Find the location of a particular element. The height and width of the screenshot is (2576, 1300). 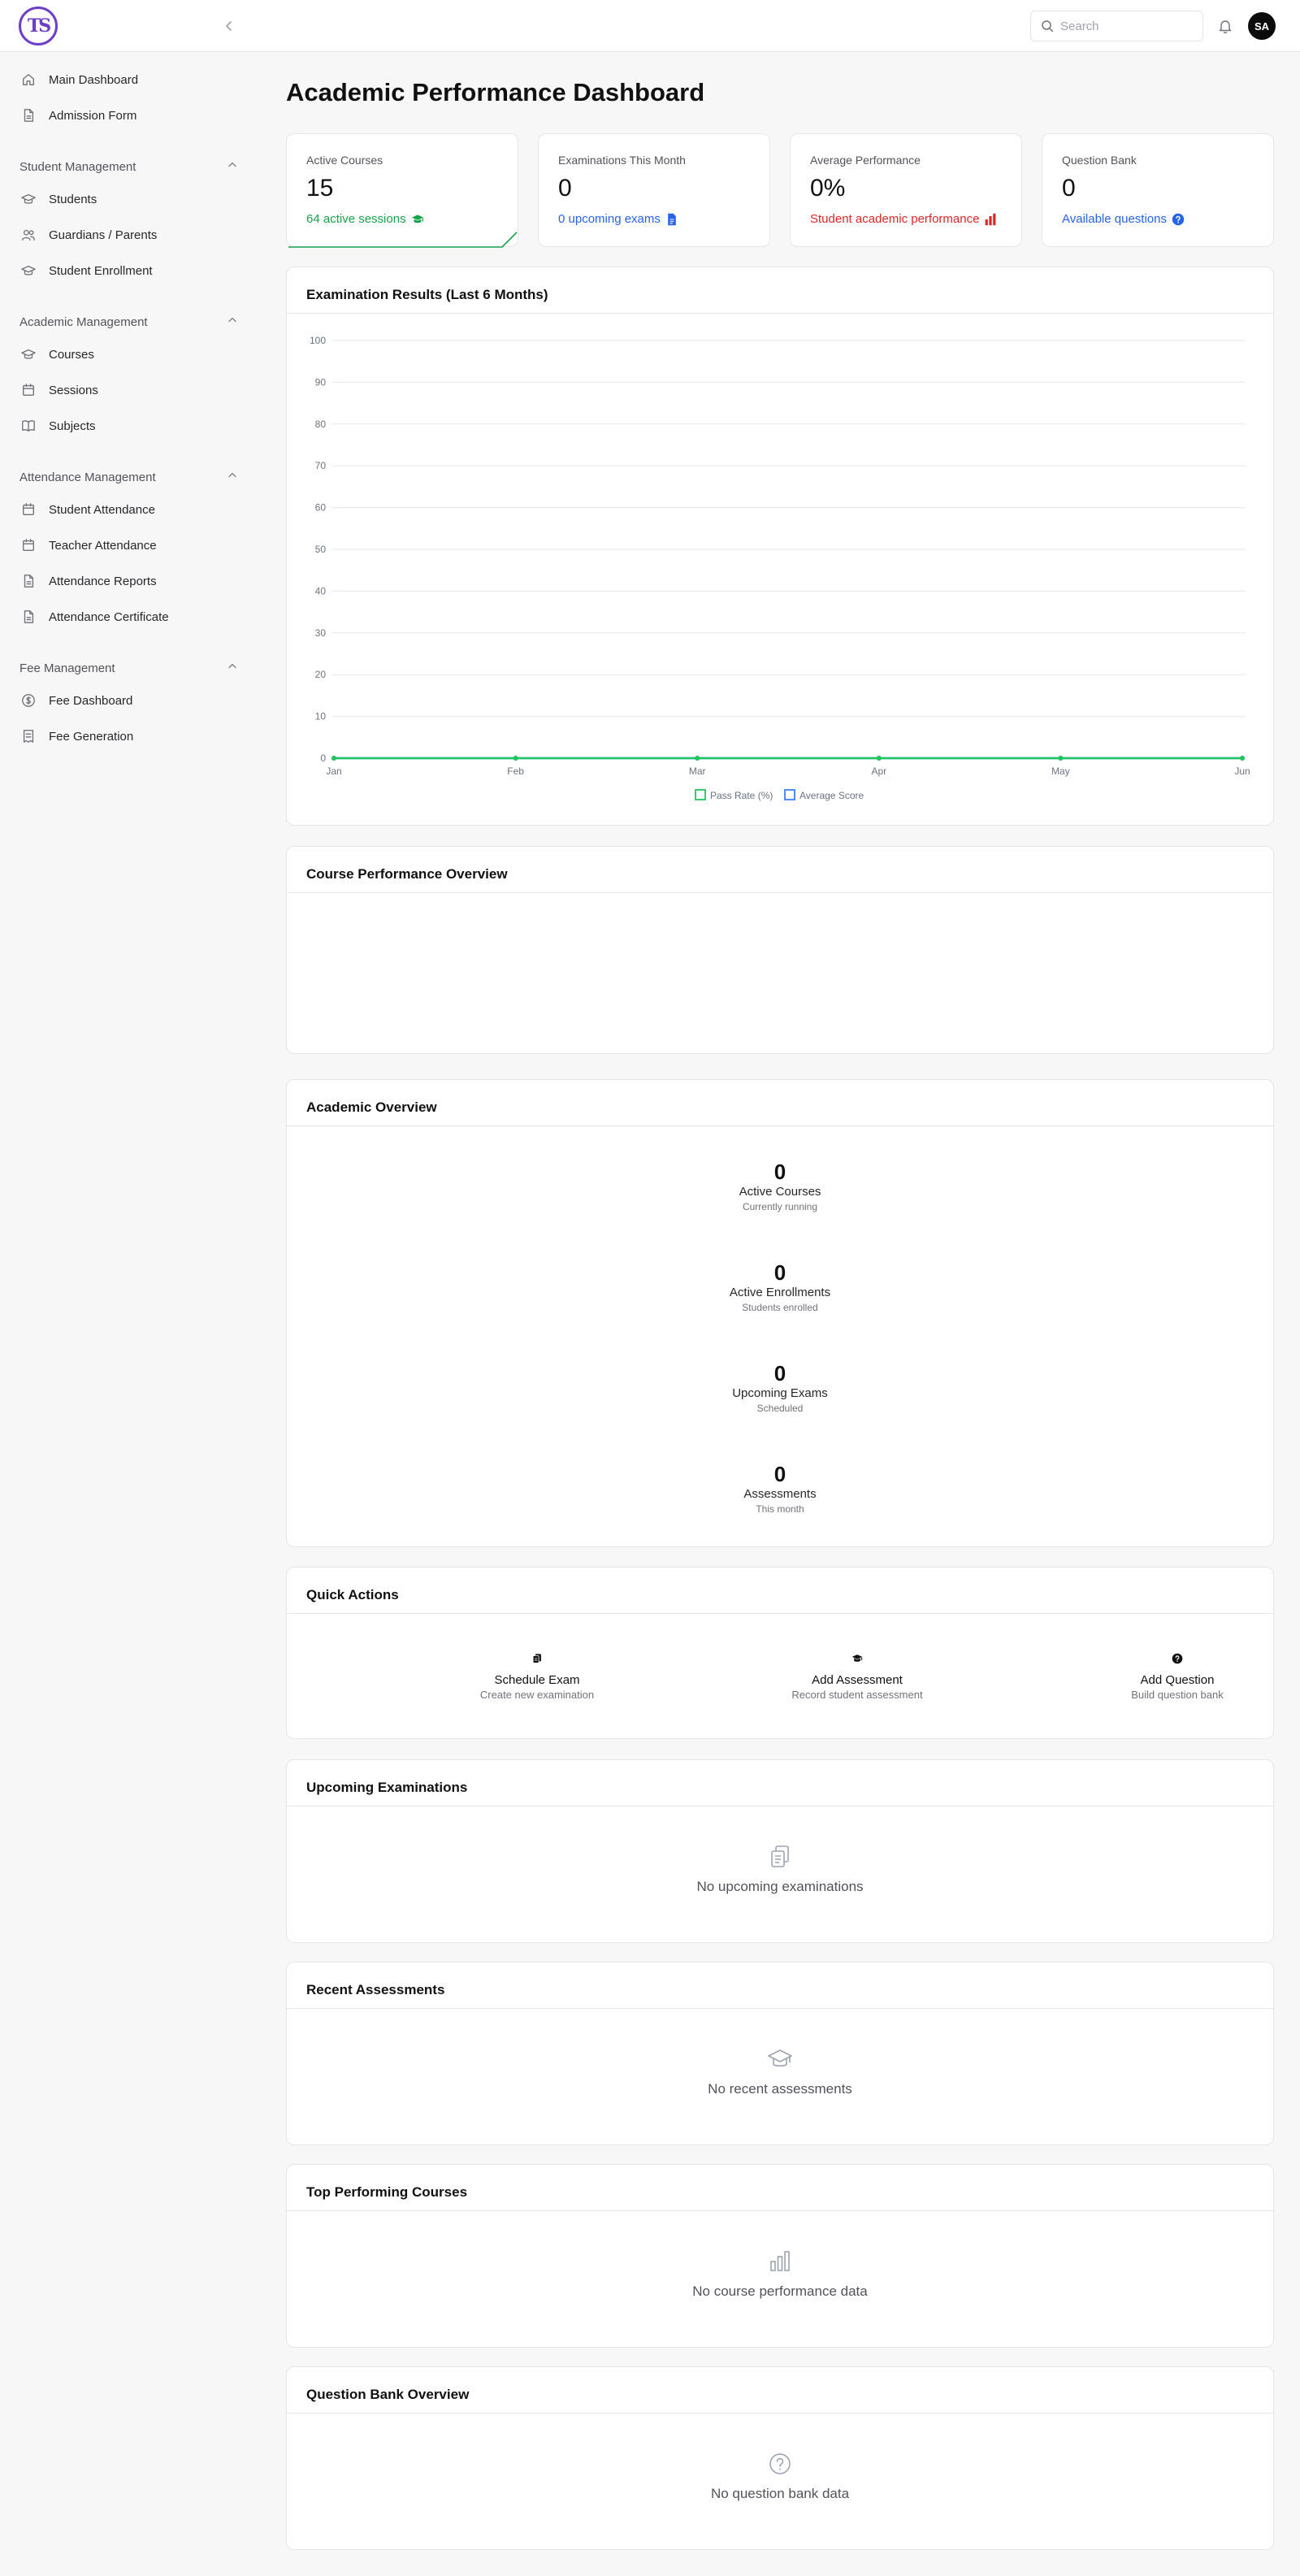

overview-stat-active-courses: 0 Active Courses Currently running is located at coordinates (780, 1186).